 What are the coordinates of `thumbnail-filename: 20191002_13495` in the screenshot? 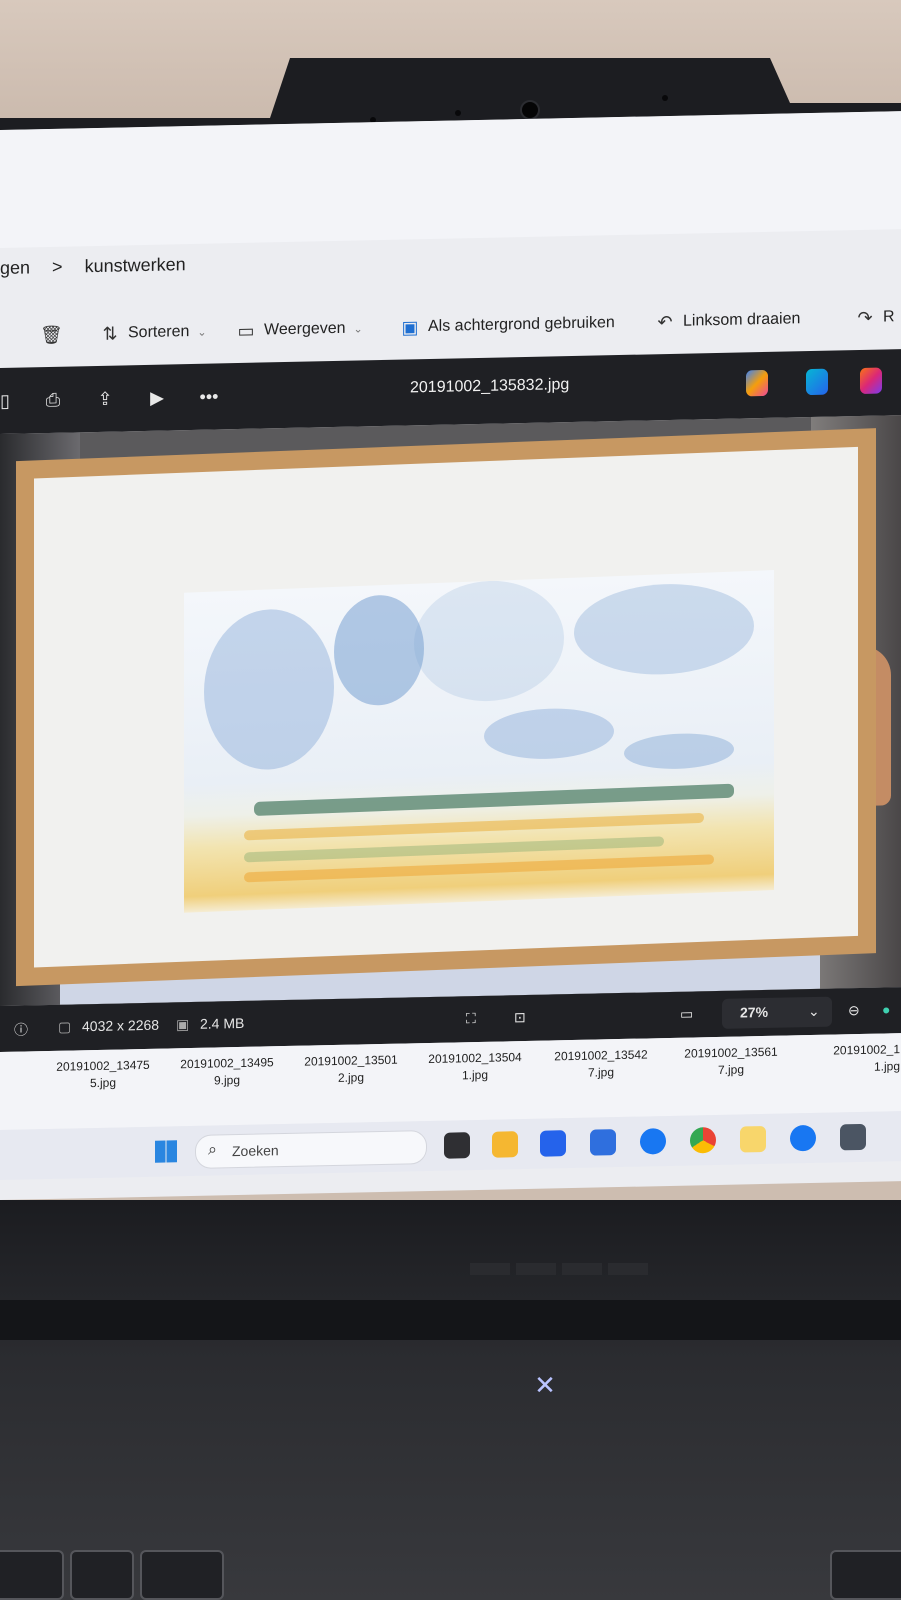 It's located at (227, 1063).